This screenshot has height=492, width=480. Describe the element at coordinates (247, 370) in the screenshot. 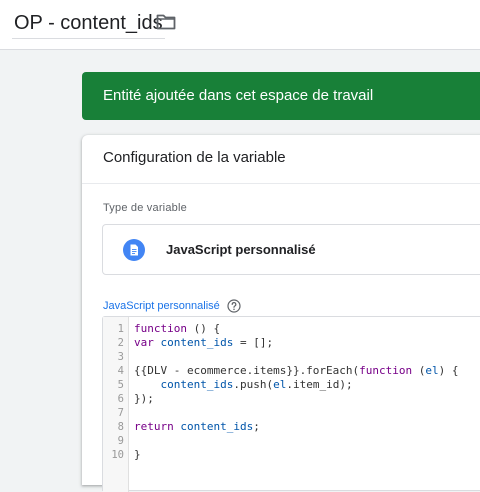

I see `code-token: {{DLV - ecommerce.items}}.forEach(` at that location.